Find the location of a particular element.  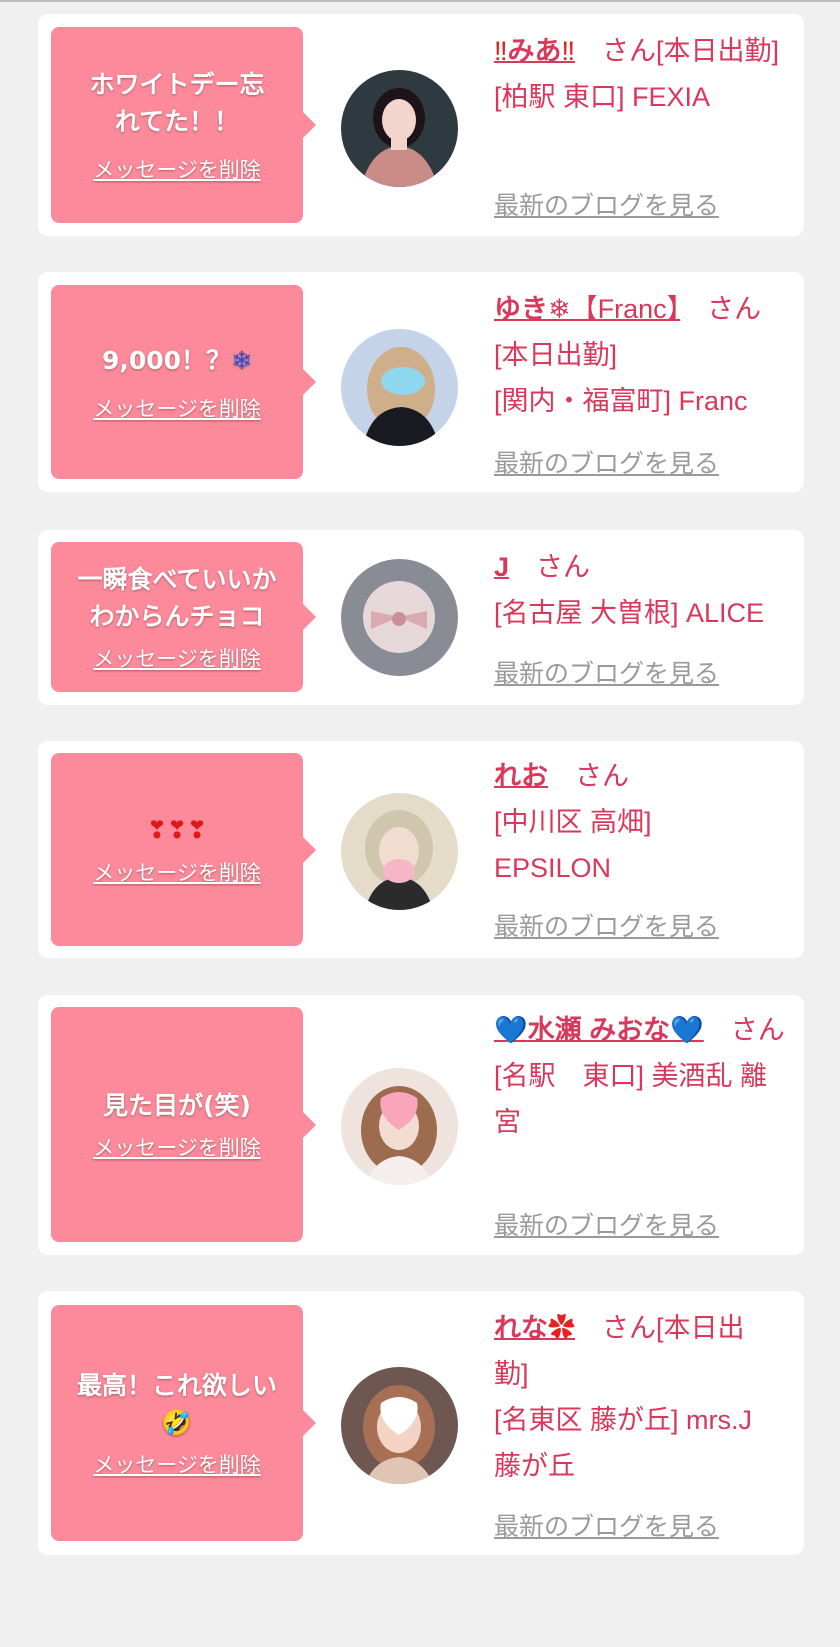

girl-info: れお さん [中川区 高畑] EPSILON is located at coordinates (579, 822).